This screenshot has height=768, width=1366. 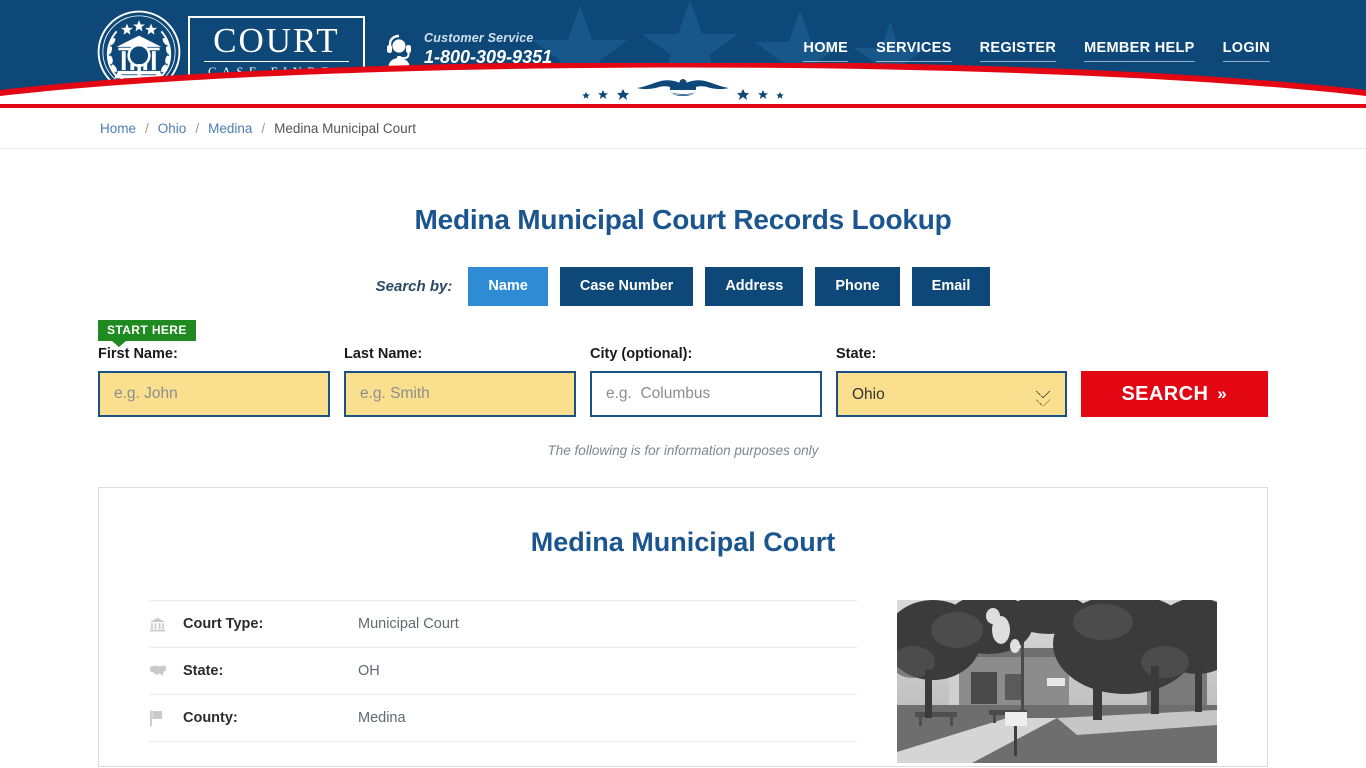 I want to click on page-title: Medina Municipal Court Records Lookup, so click(x=683, y=219).